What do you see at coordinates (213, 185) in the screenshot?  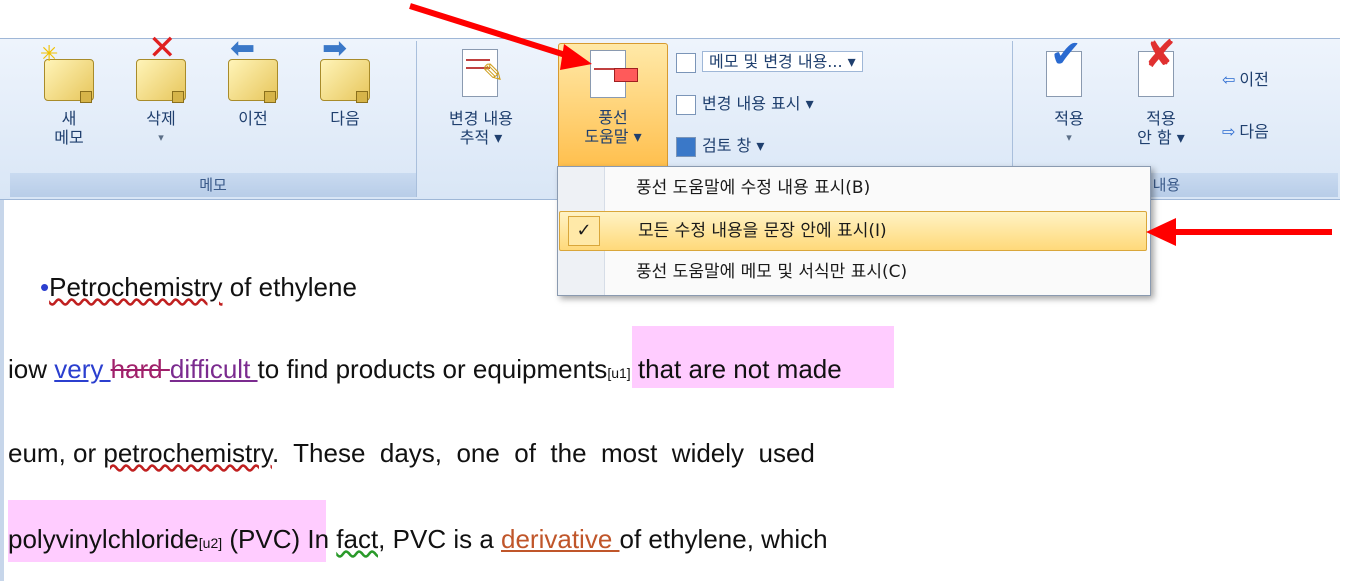 I see `memo-group-label: 메모` at bounding box center [213, 185].